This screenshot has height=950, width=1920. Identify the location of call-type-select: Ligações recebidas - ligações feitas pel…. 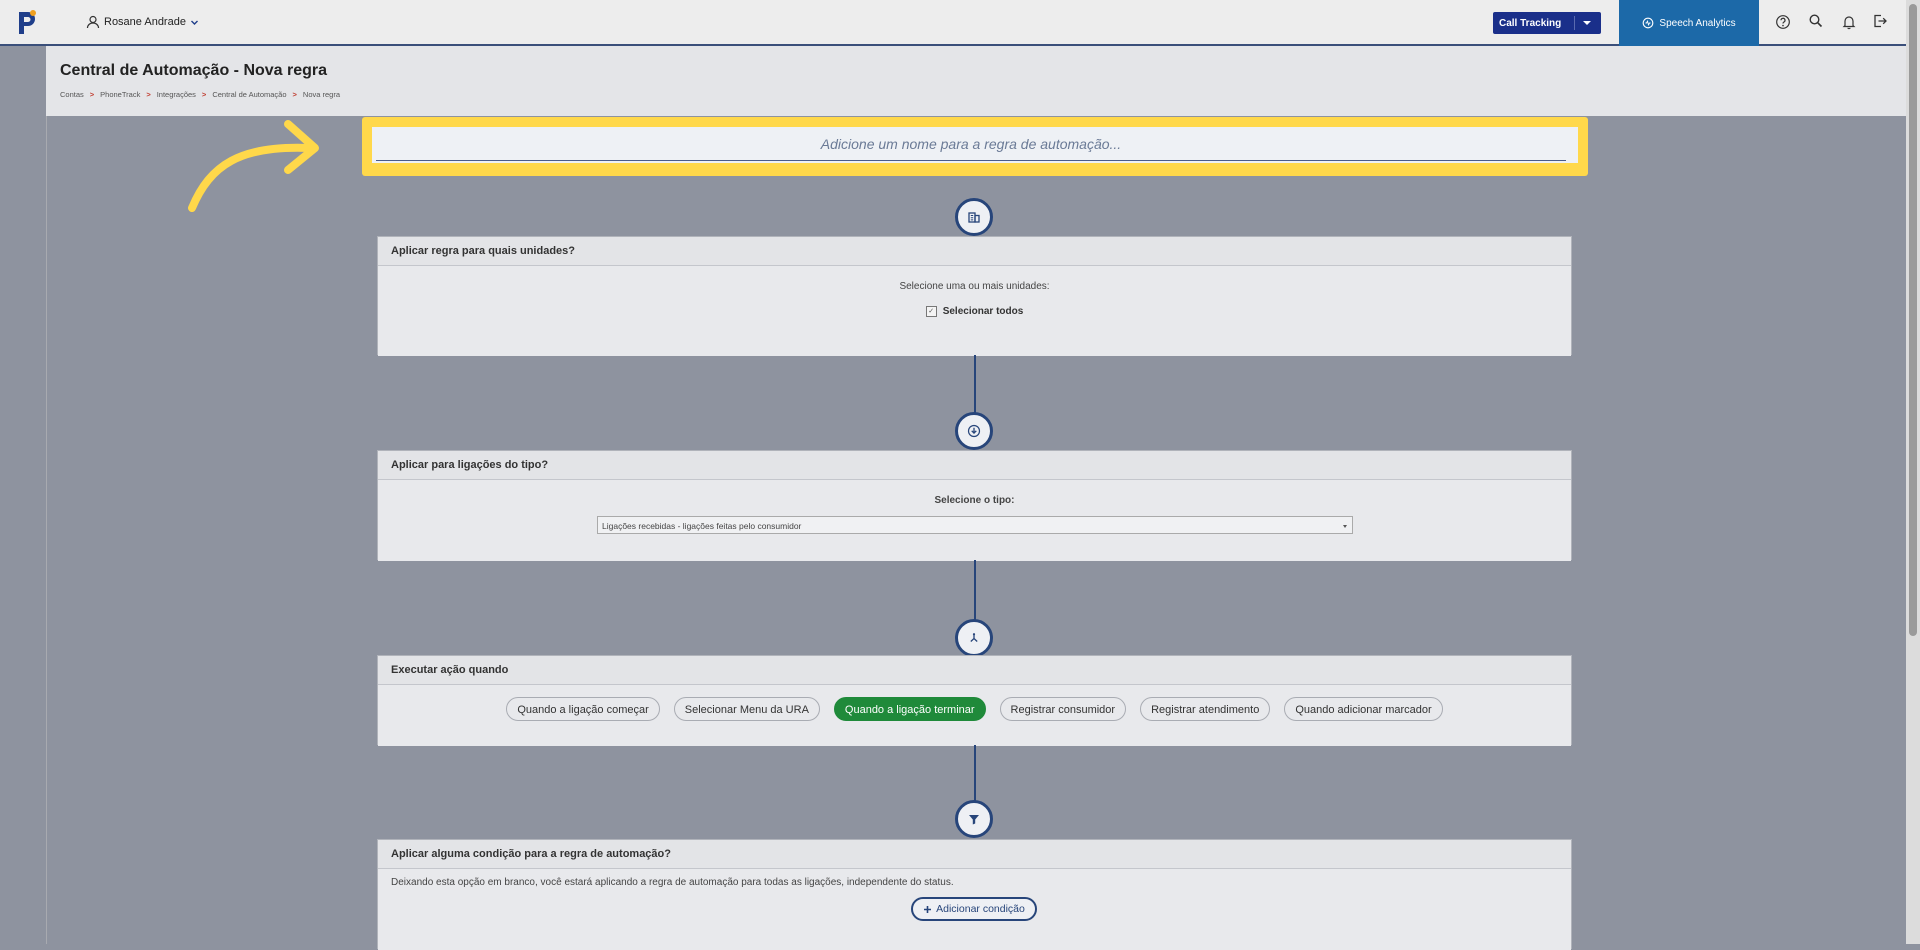
(975, 525).